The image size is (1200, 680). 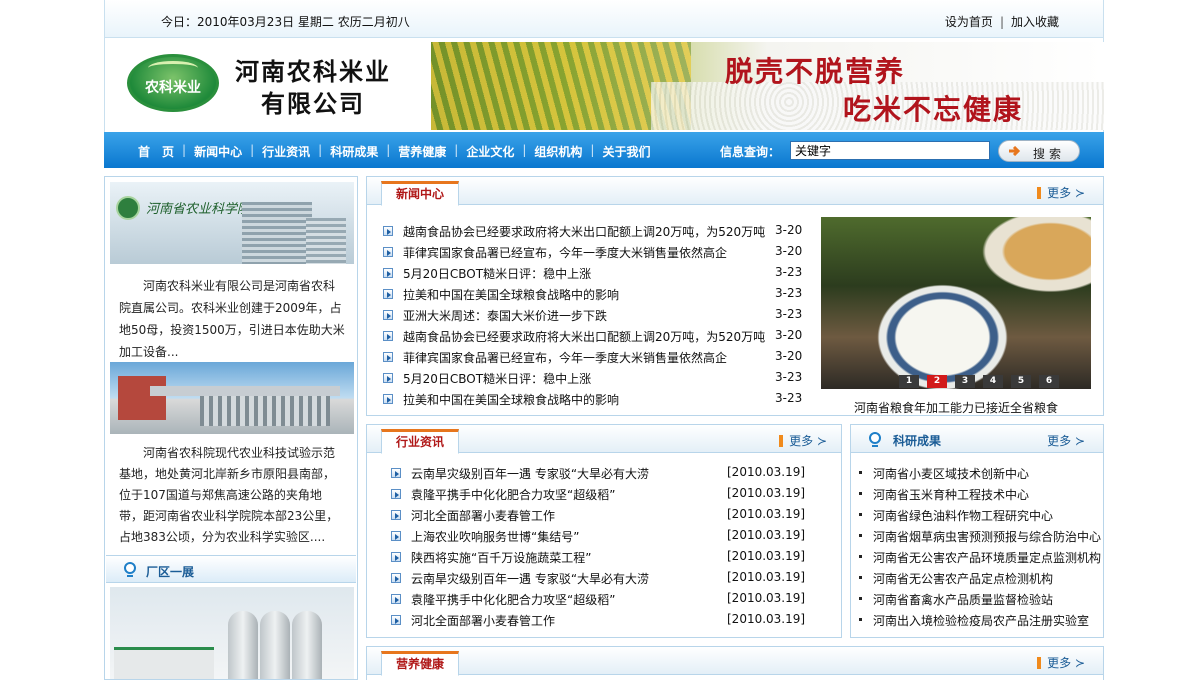 I want to click on industry-item: 上海农业吹响服务世博“集结号” [2010.03.19], so click(x=601, y=536).